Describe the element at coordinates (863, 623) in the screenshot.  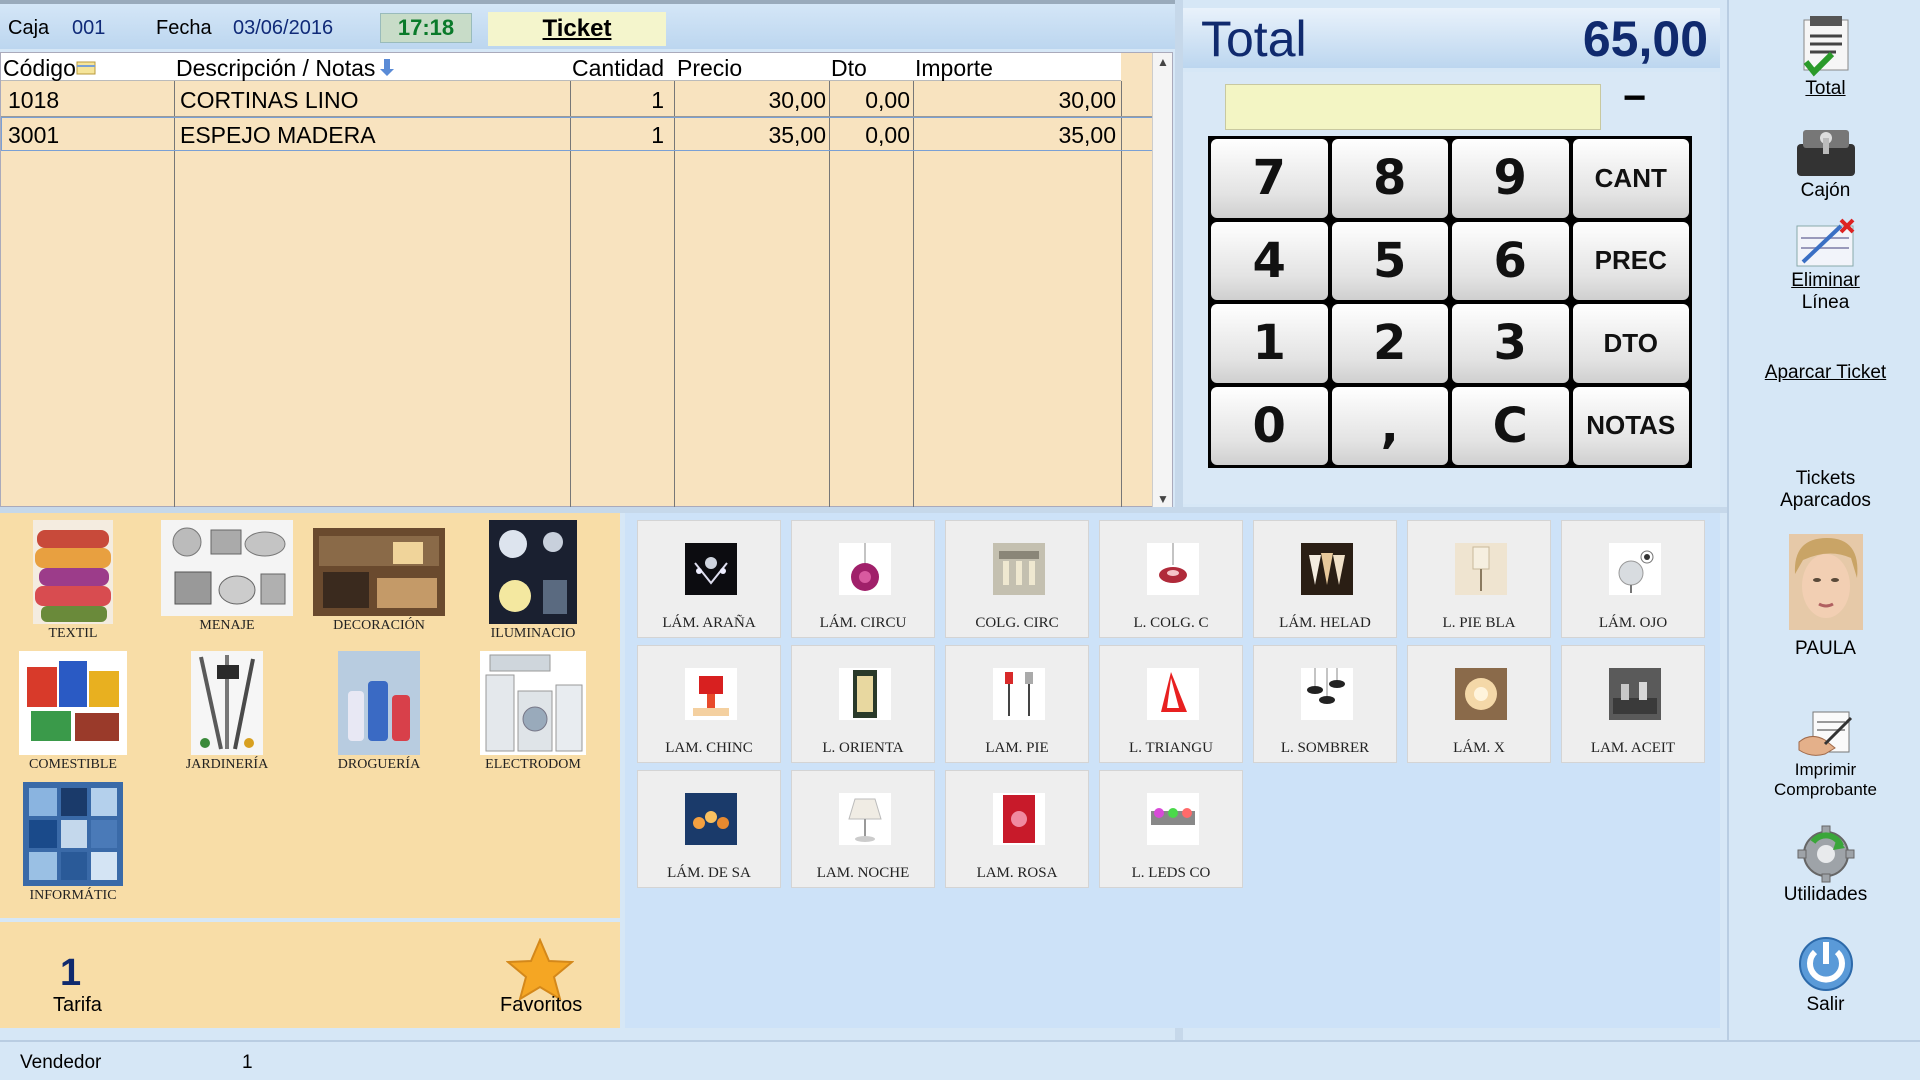
I see `product-label: LÁM. CIRCU` at that location.